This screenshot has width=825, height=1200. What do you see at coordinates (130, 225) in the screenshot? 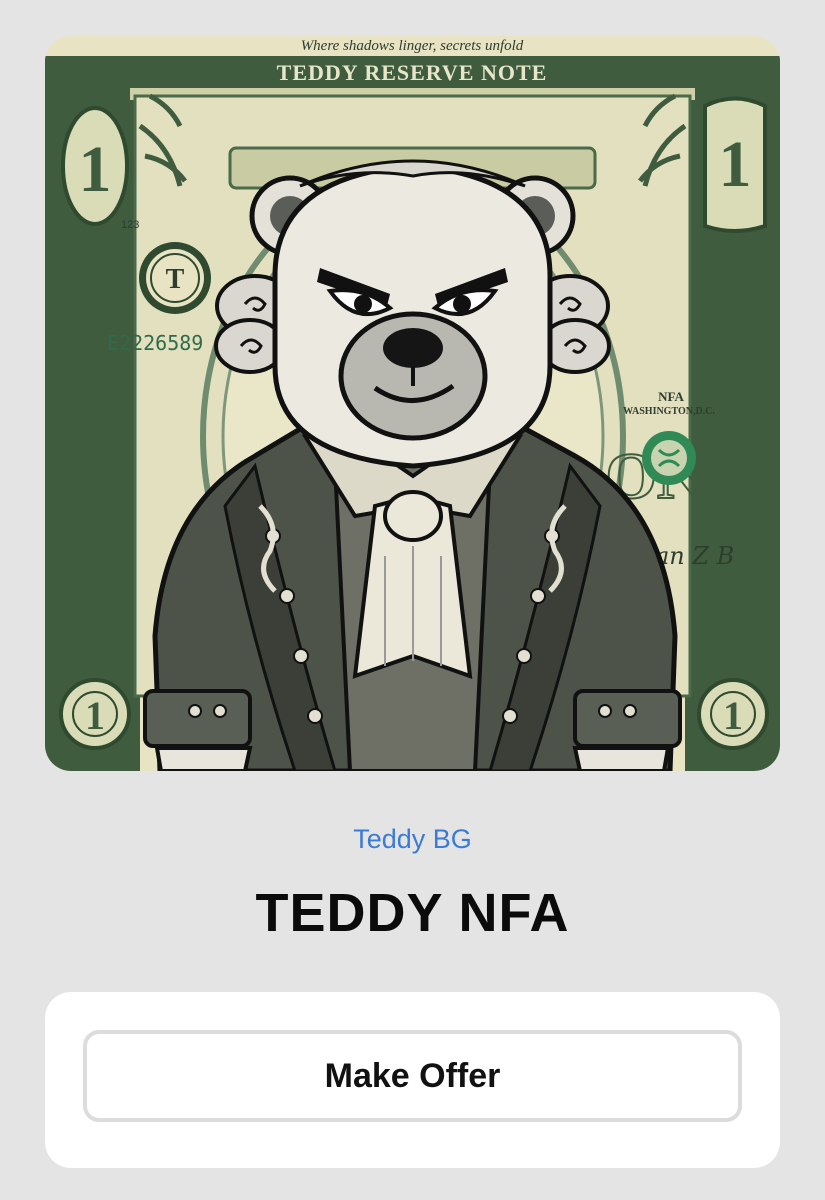
I see `plate-number: 123` at bounding box center [130, 225].